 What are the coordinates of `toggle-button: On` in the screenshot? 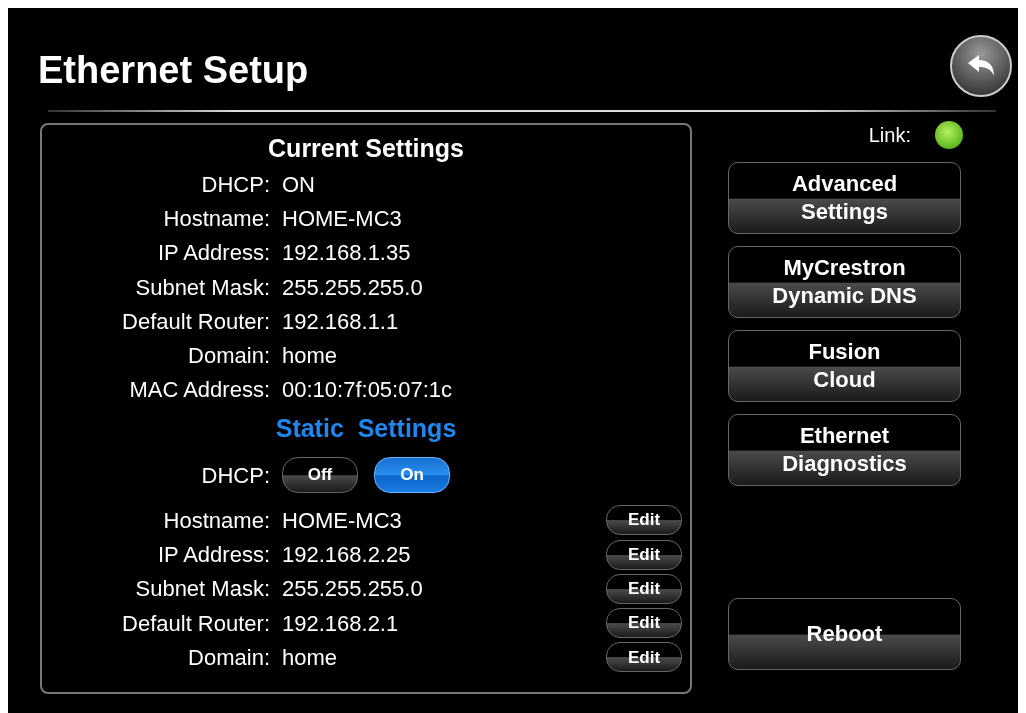 It's located at (412, 475).